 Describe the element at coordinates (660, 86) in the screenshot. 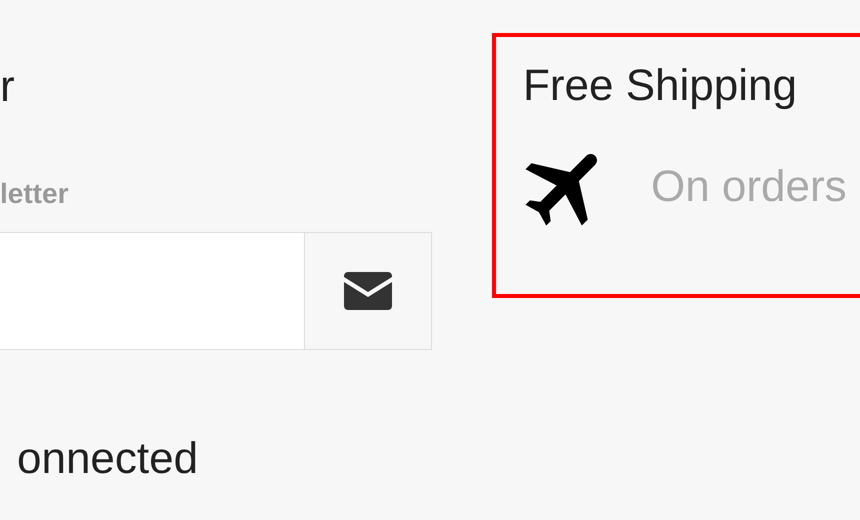

I see `feature-title: Free Shipping` at that location.